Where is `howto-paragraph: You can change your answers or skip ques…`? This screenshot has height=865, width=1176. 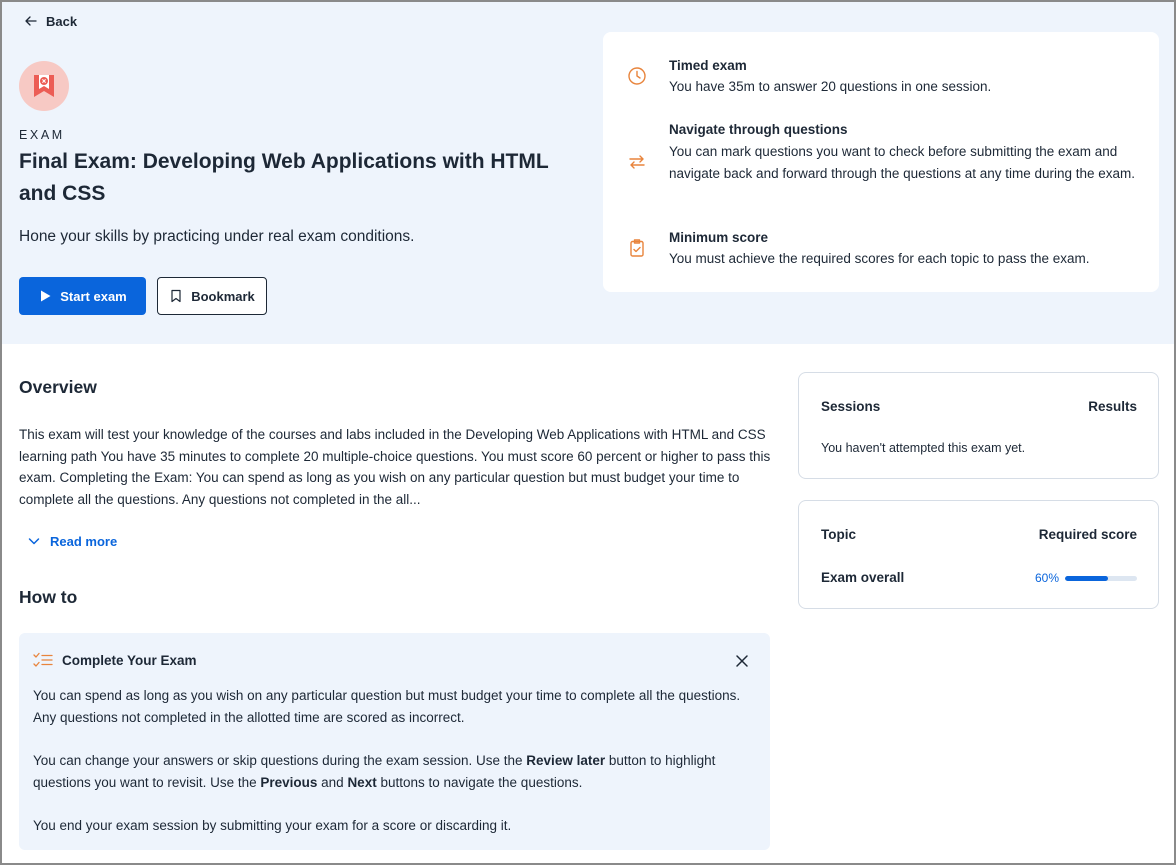 howto-paragraph: You can change your answers or skip ques… is located at coordinates (393, 771).